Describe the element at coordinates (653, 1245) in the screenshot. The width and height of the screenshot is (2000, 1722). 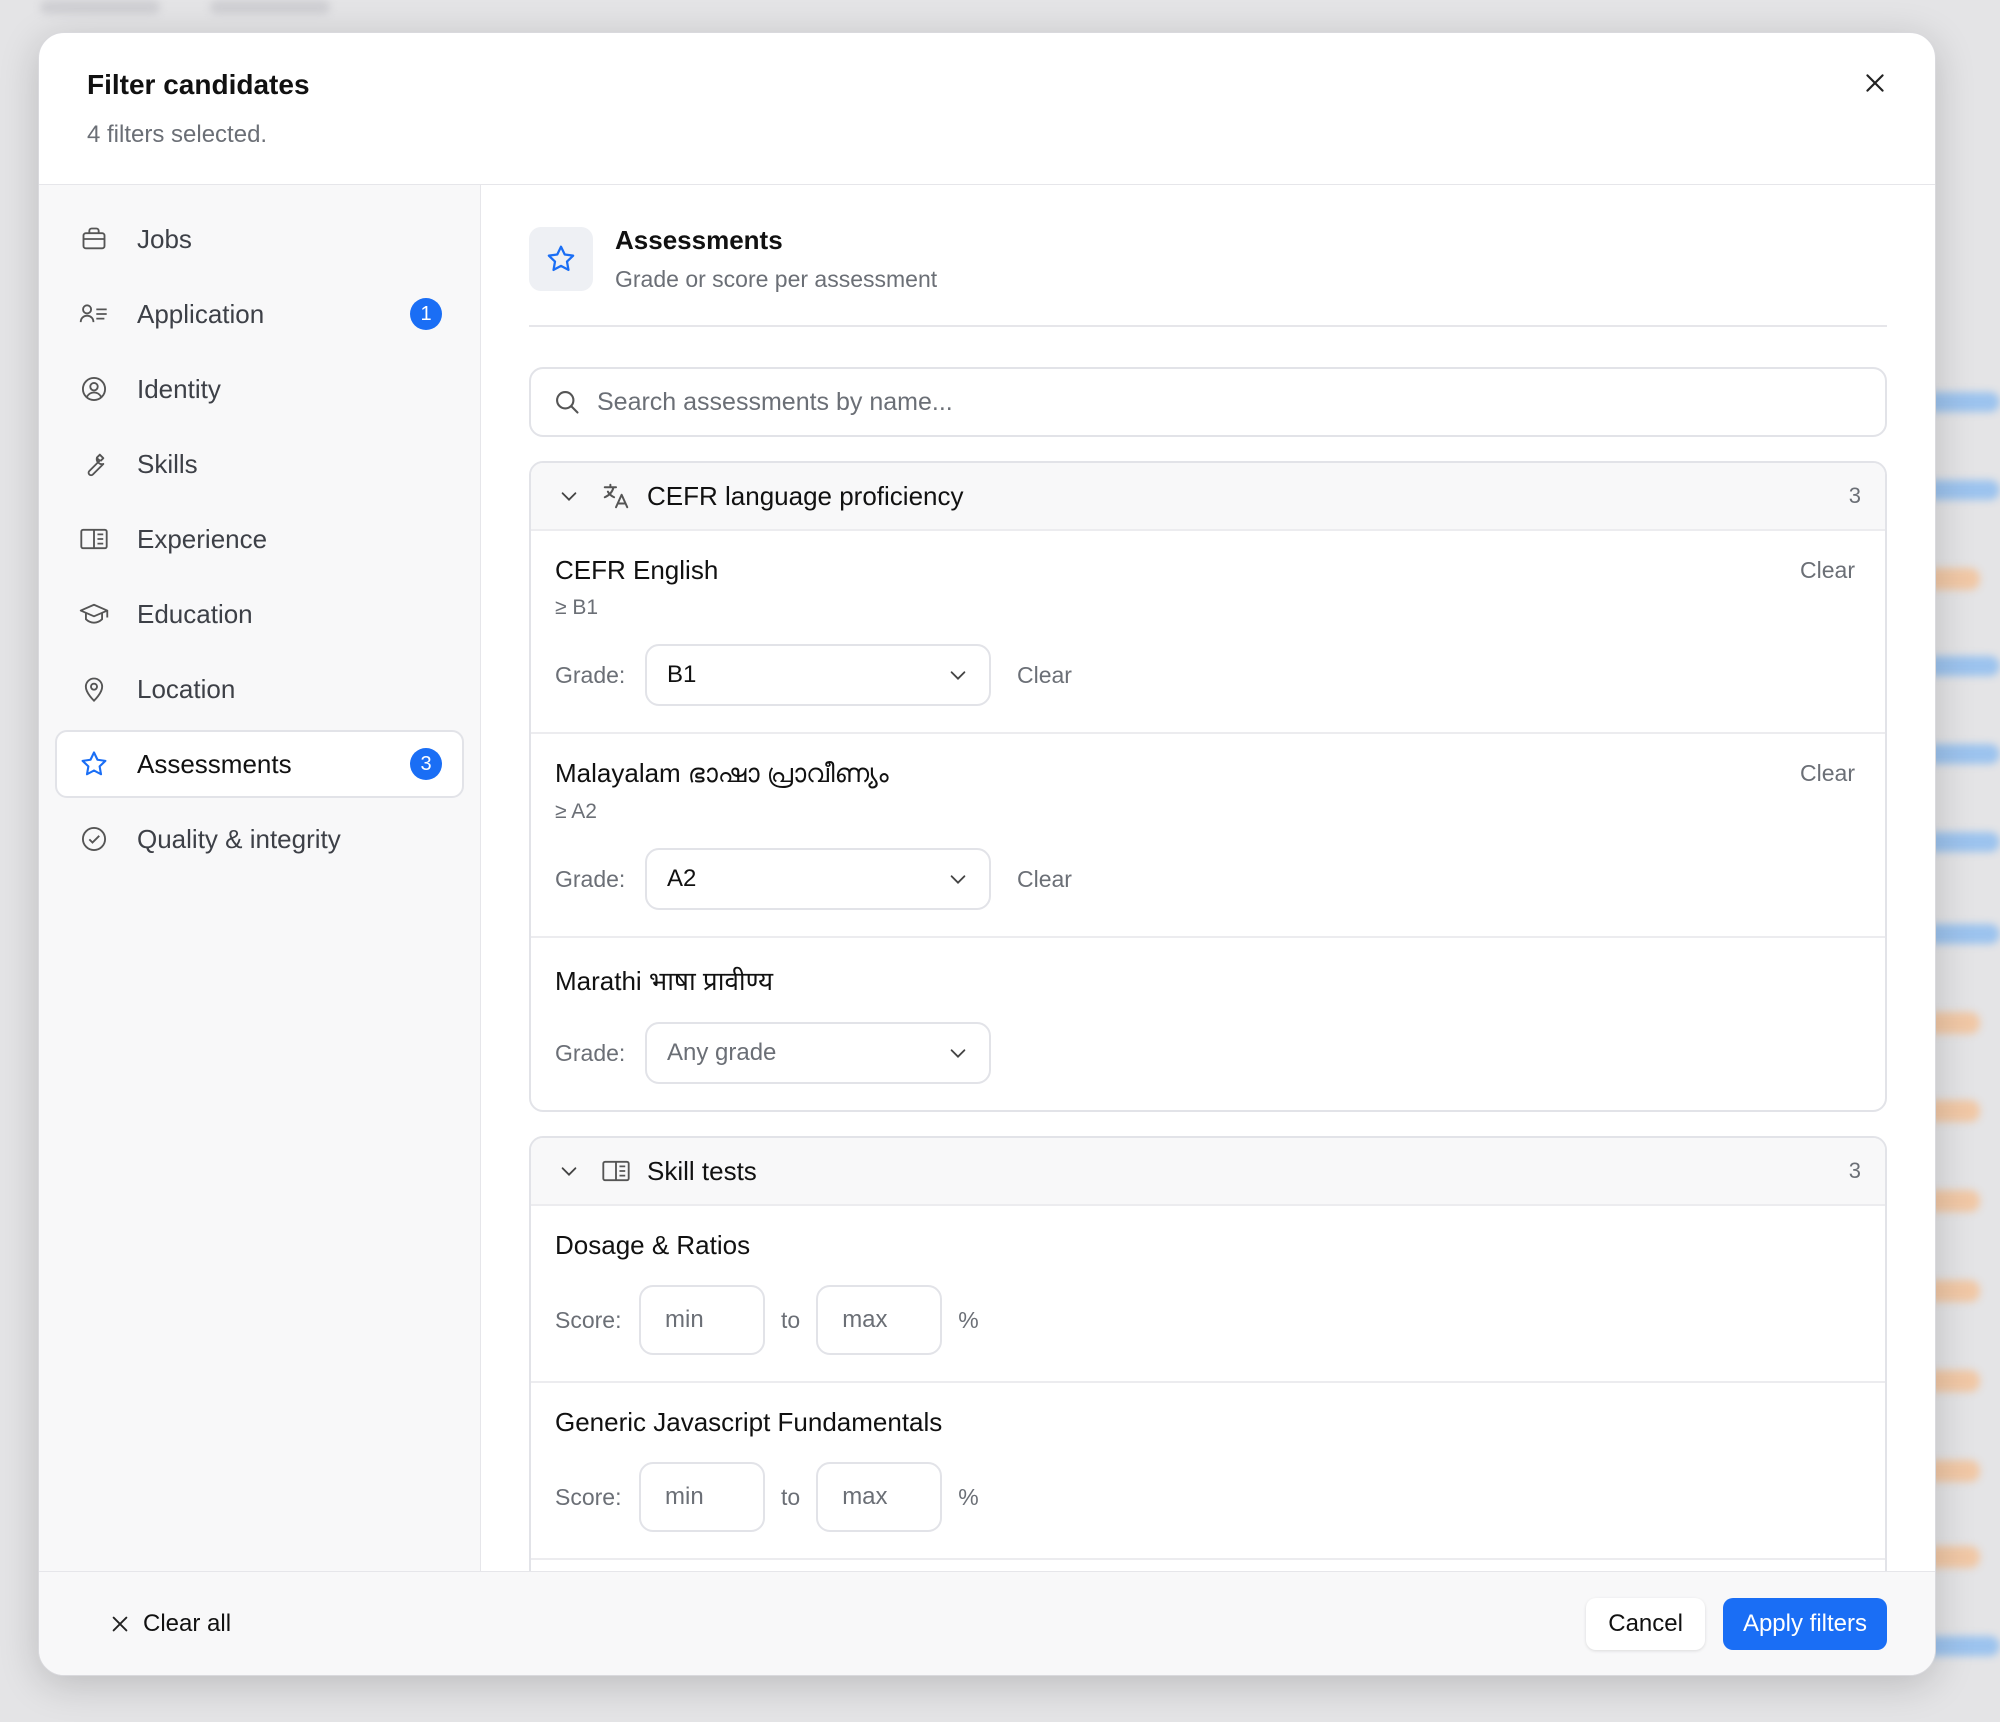
I see `assessment-name: Dosage & Ratios` at that location.